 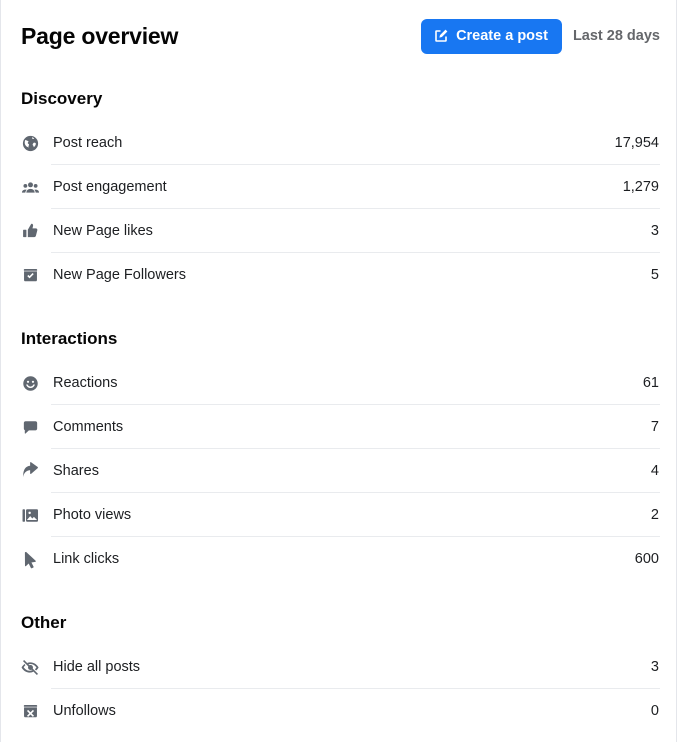 I want to click on metric-row: Reactions 61, so click(x=340, y=383).